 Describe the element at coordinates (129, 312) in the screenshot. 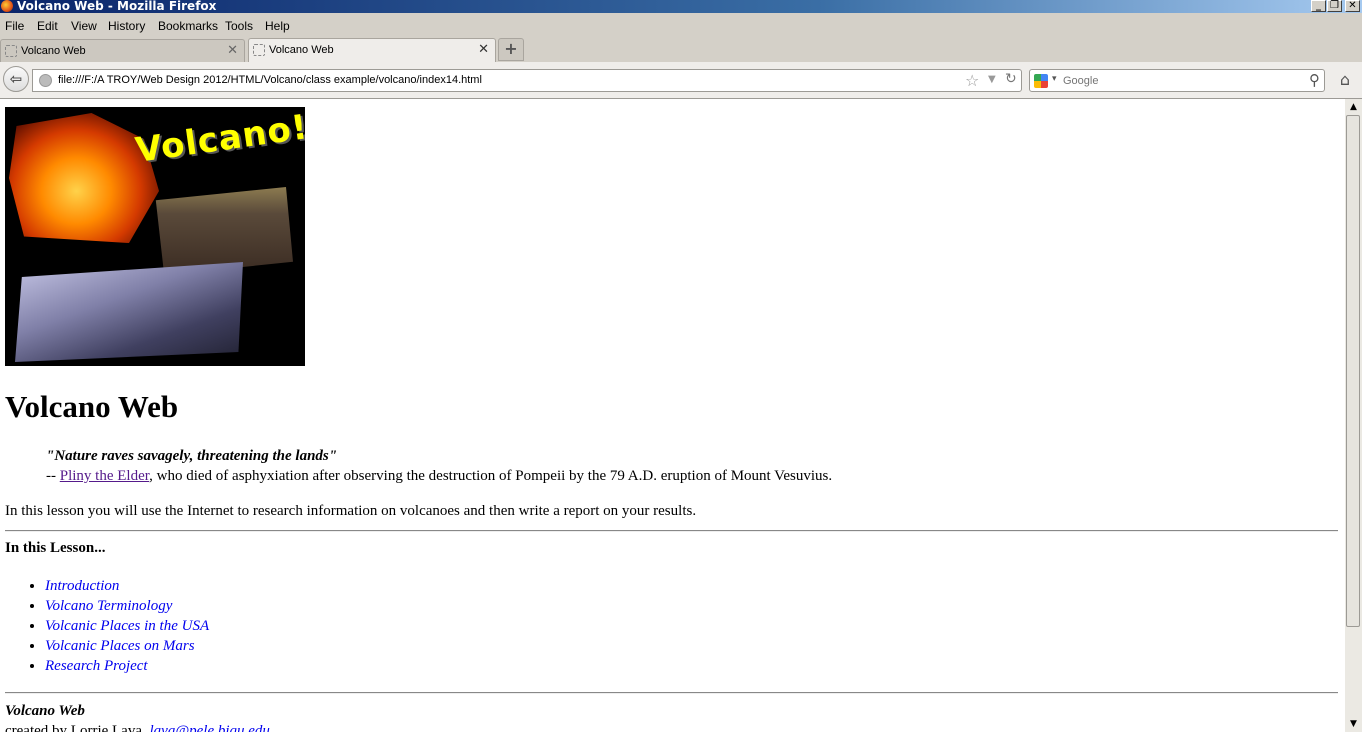

I see `lava-ocean-picture` at that location.